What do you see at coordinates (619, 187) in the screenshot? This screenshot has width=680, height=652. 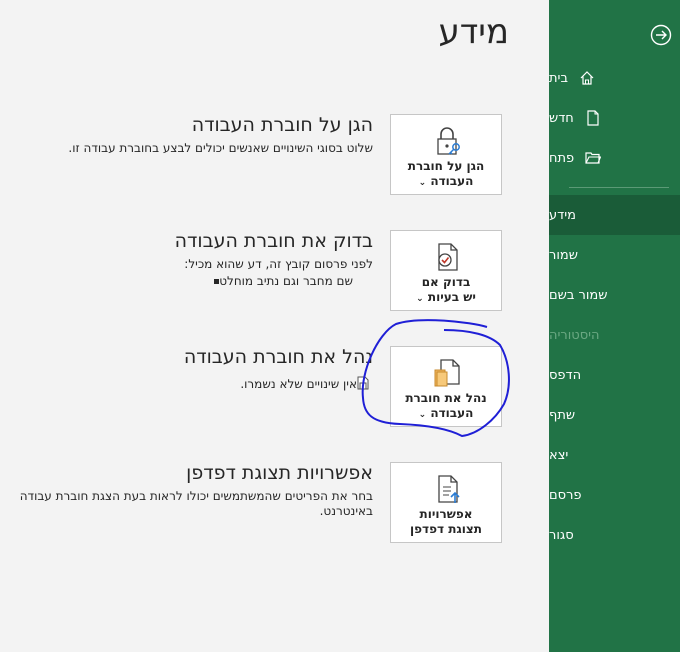 I see `sidebar-divider` at bounding box center [619, 187].